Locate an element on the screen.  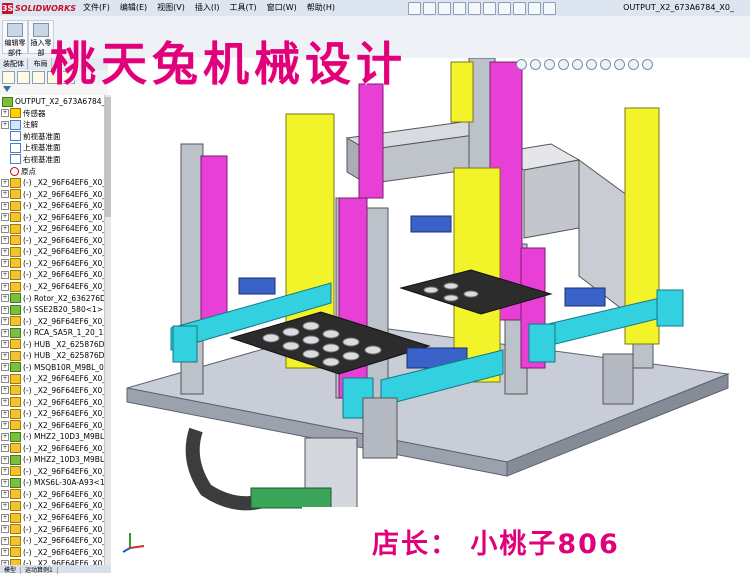
tree-item: 原点 is located at coordinates (18, 171).